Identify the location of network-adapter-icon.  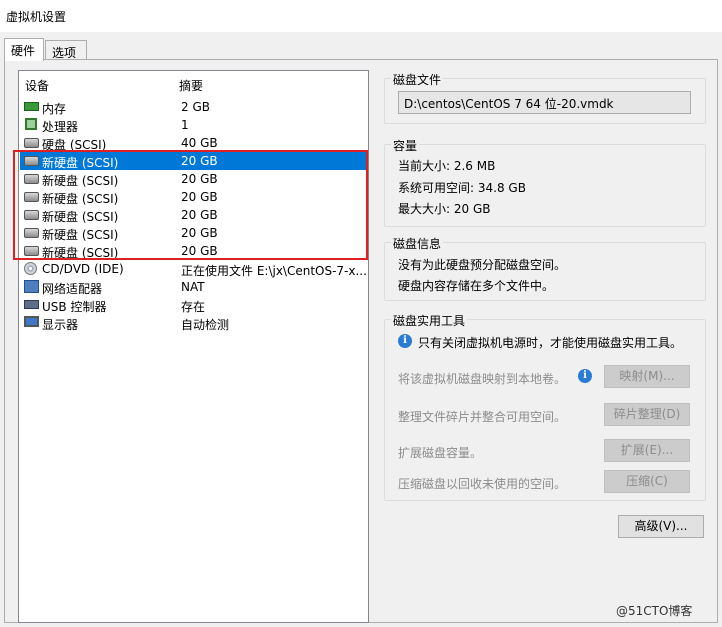
(31, 286).